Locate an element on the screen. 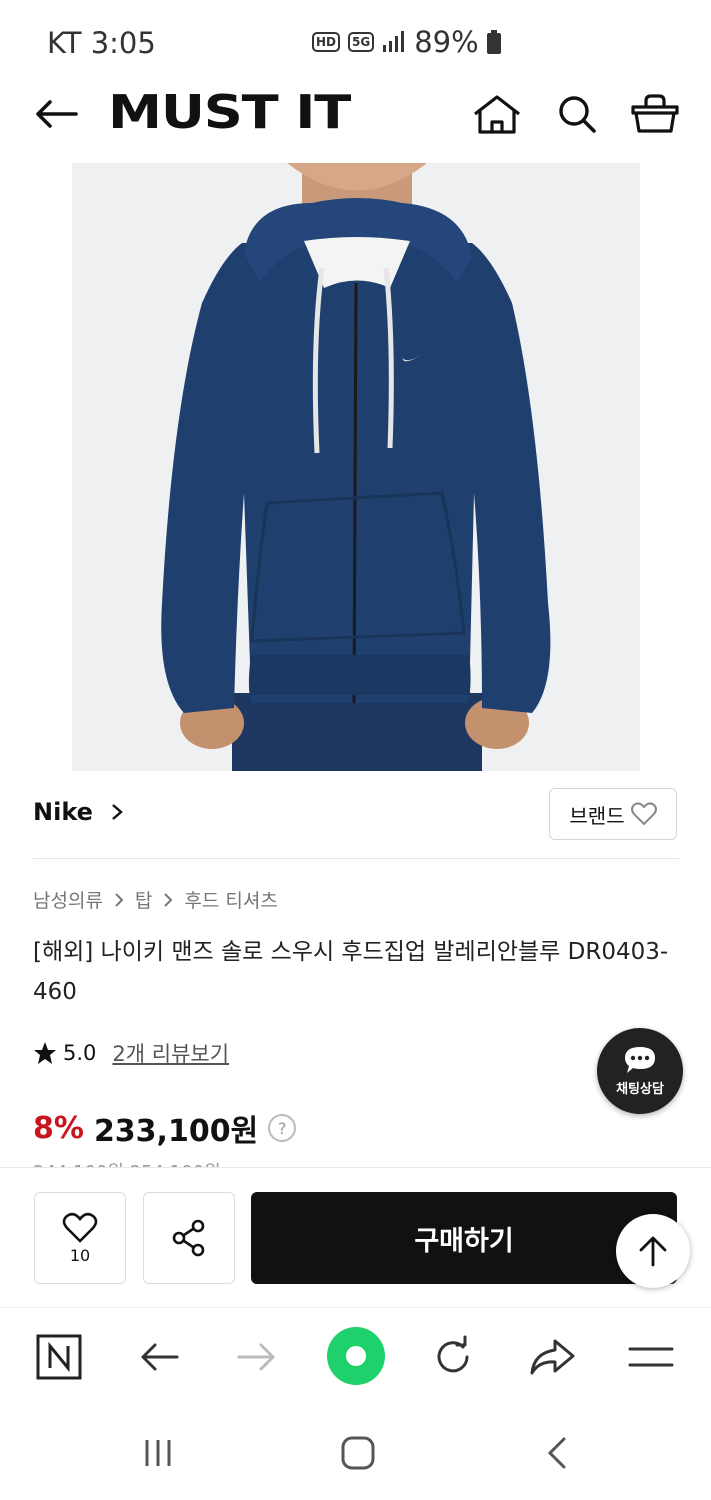 The image size is (711, 1500). review-link: 2개 리뷰보기 is located at coordinates (170, 1053).